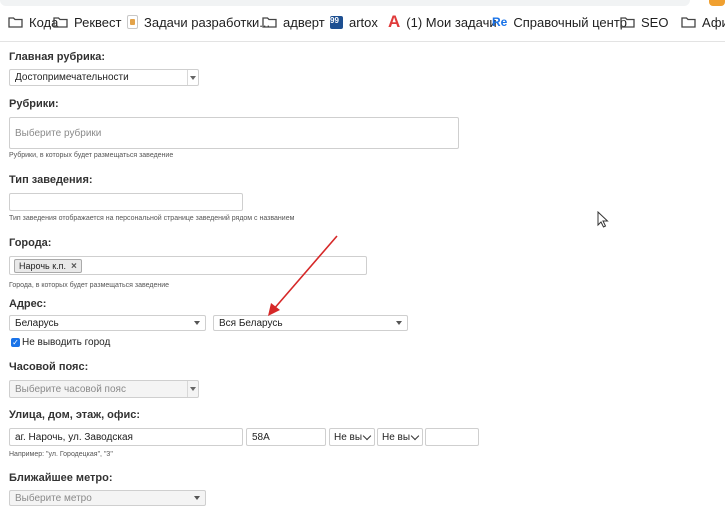 This screenshot has height=512, width=725. What do you see at coordinates (305, 273) in the screenshot?
I see `annotation-arrow-line` at bounding box center [305, 273].